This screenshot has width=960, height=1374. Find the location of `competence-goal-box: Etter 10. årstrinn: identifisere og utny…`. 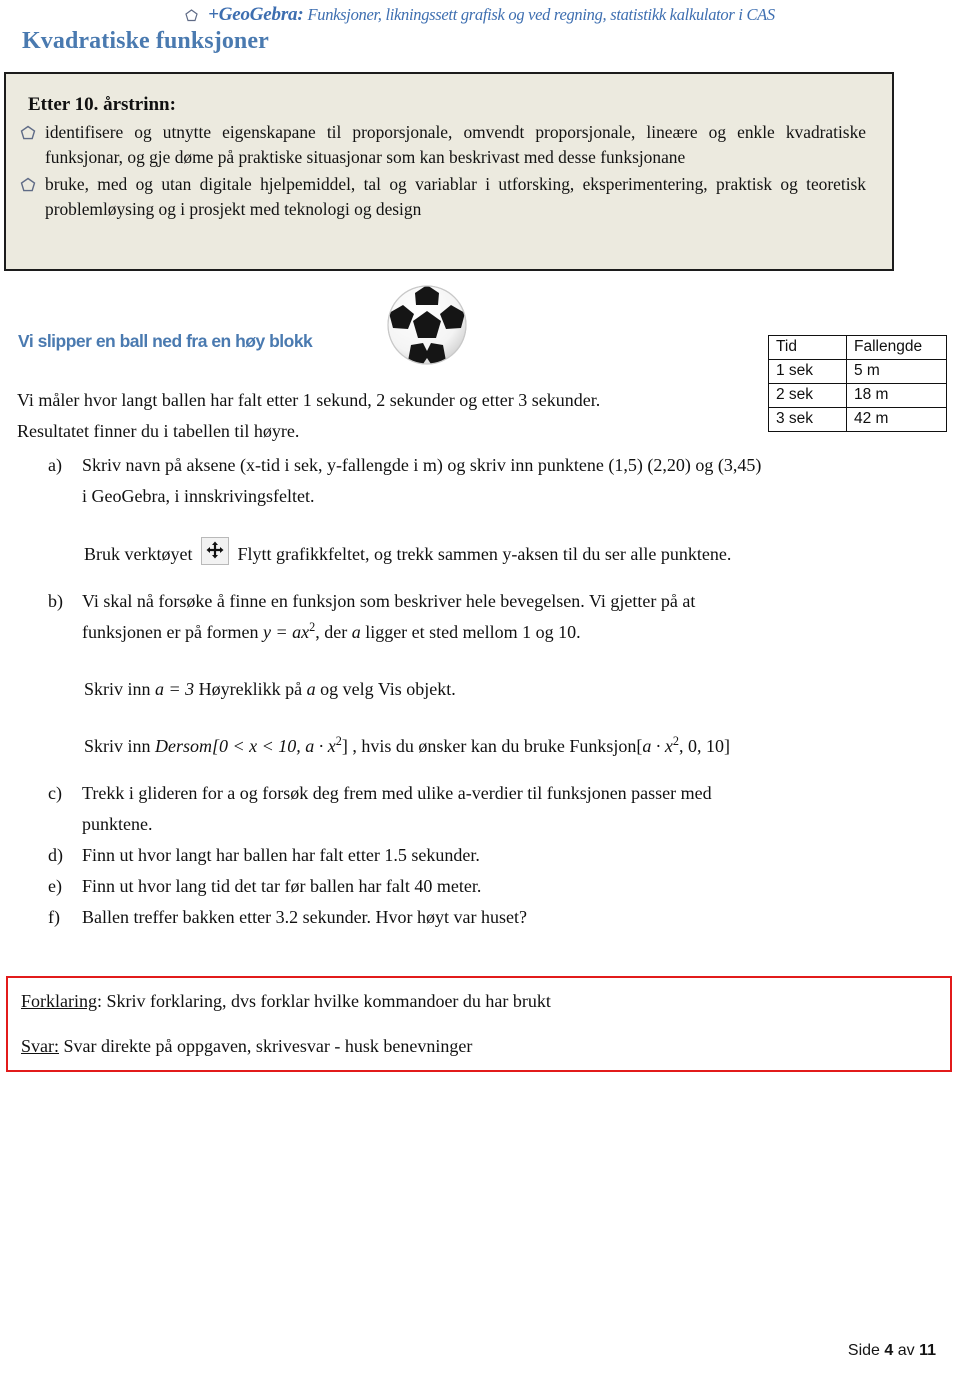

competence-goal-box: Etter 10. årstrinn: identifisere og utny… is located at coordinates (449, 171).